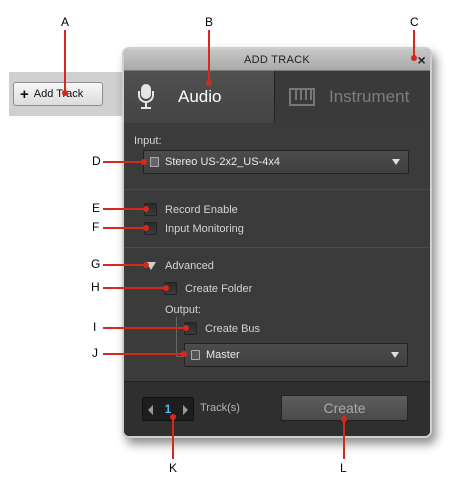 The image size is (451, 498). Describe the element at coordinates (422, 60) in the screenshot. I see `close-icon: ×` at that location.